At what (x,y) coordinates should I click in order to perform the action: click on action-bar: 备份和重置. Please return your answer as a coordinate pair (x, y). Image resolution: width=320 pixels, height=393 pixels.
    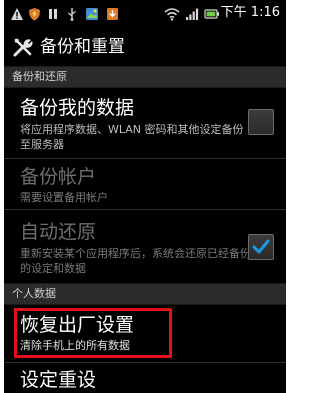
    Looking at the image, I should click on (145, 47).